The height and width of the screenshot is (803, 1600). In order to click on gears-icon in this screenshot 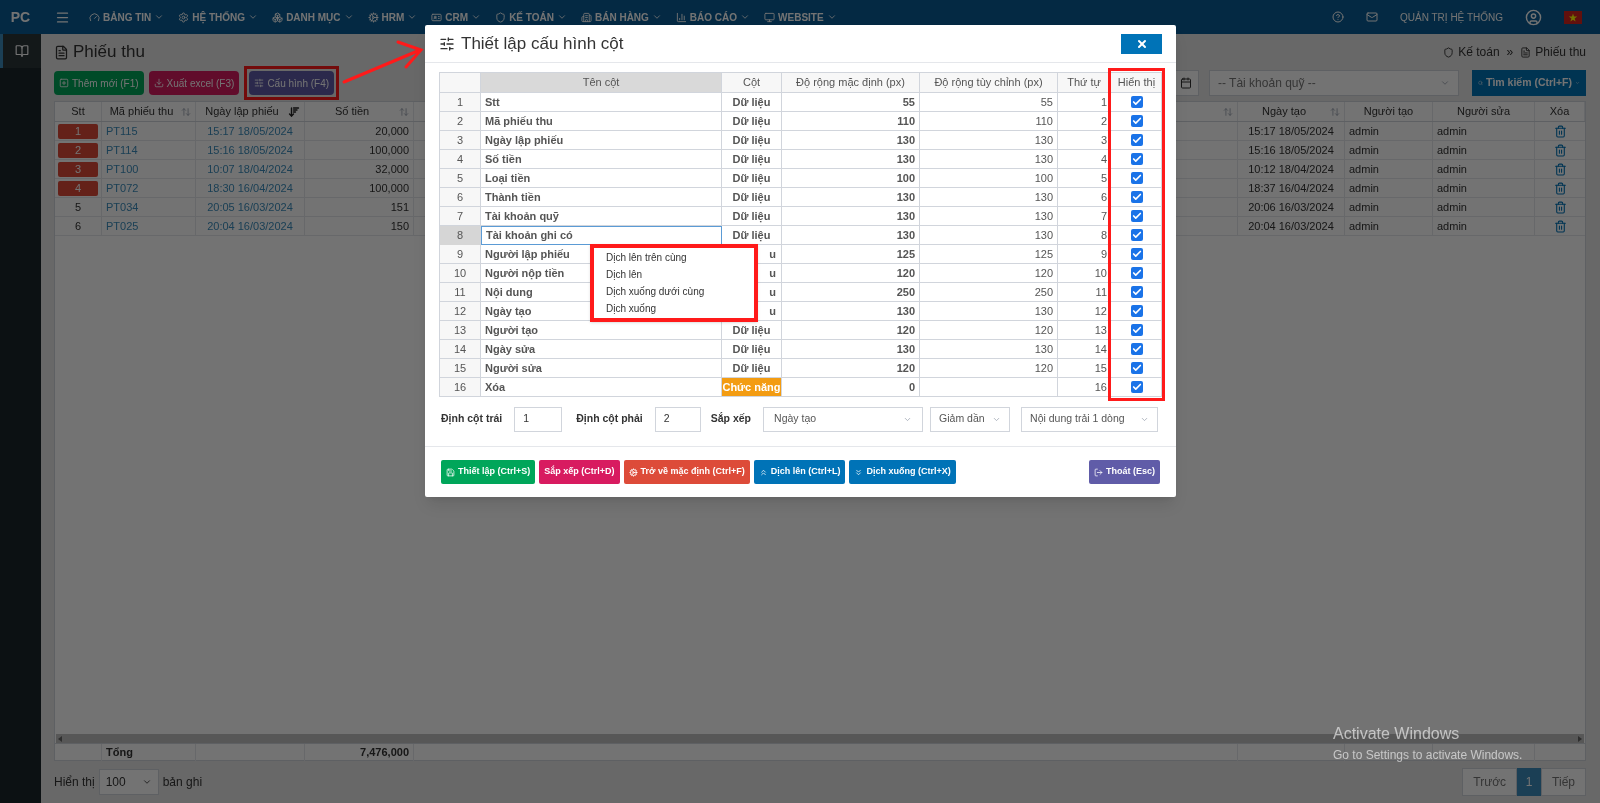, I will do `click(373, 17)`.